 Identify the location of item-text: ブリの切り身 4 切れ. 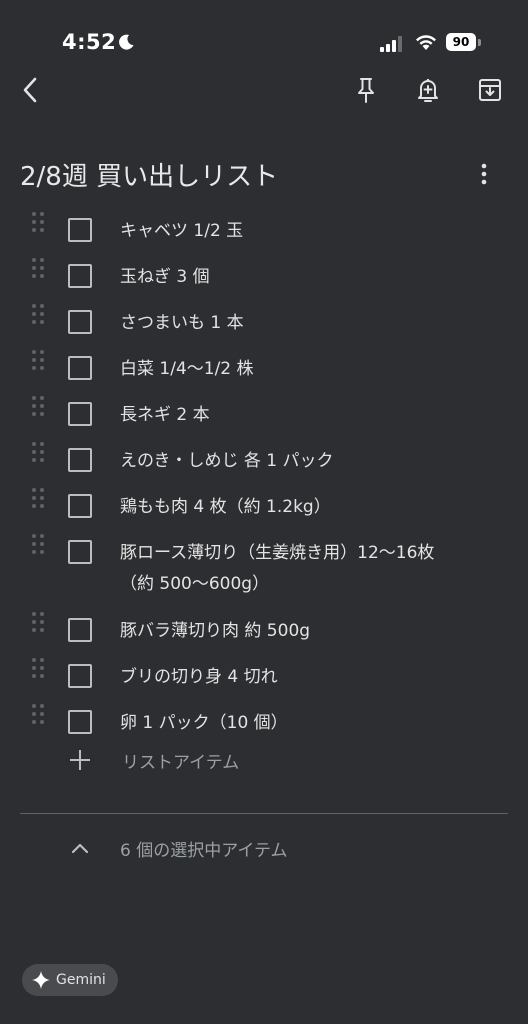
(285, 677).